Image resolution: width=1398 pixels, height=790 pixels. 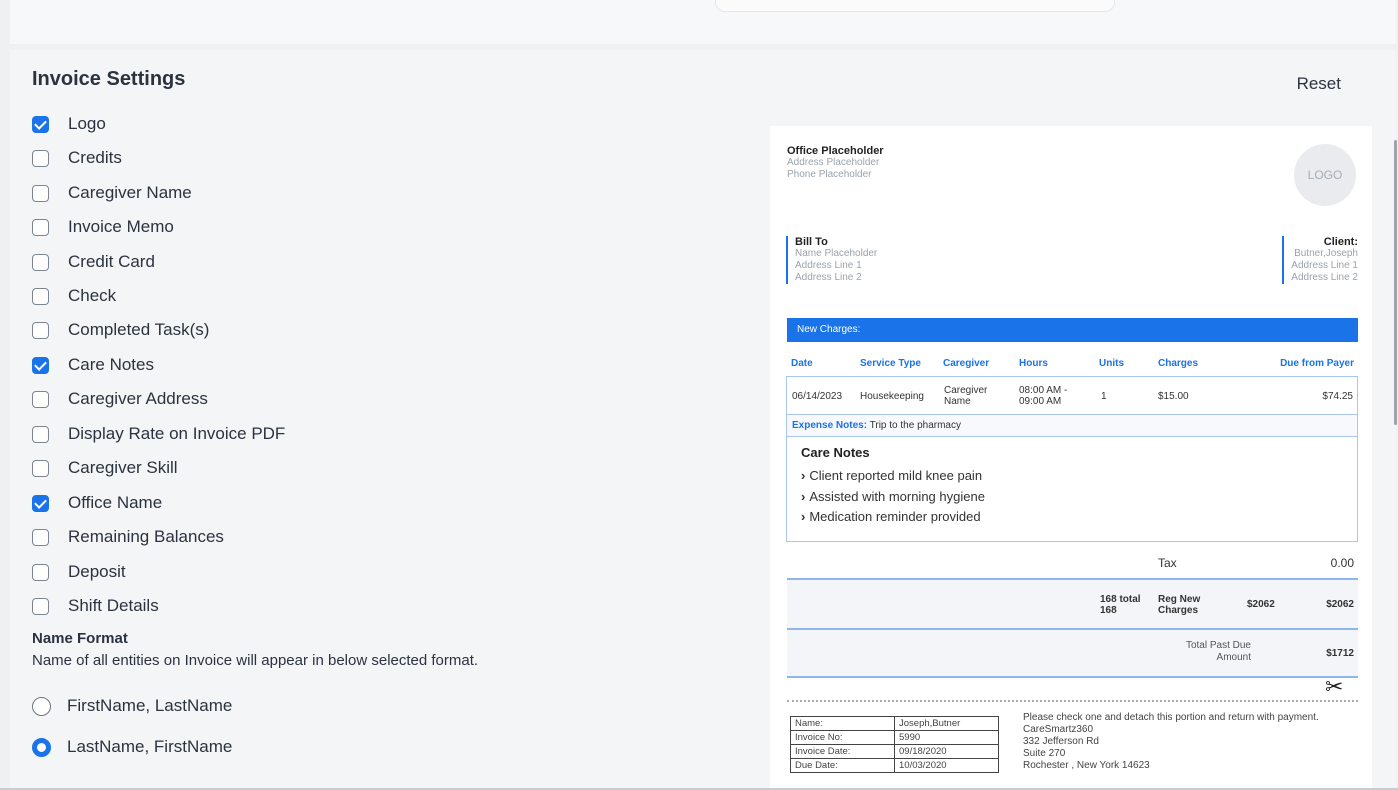 I want to click on client-line2: Address Line 2, so click(x=1324, y=277).